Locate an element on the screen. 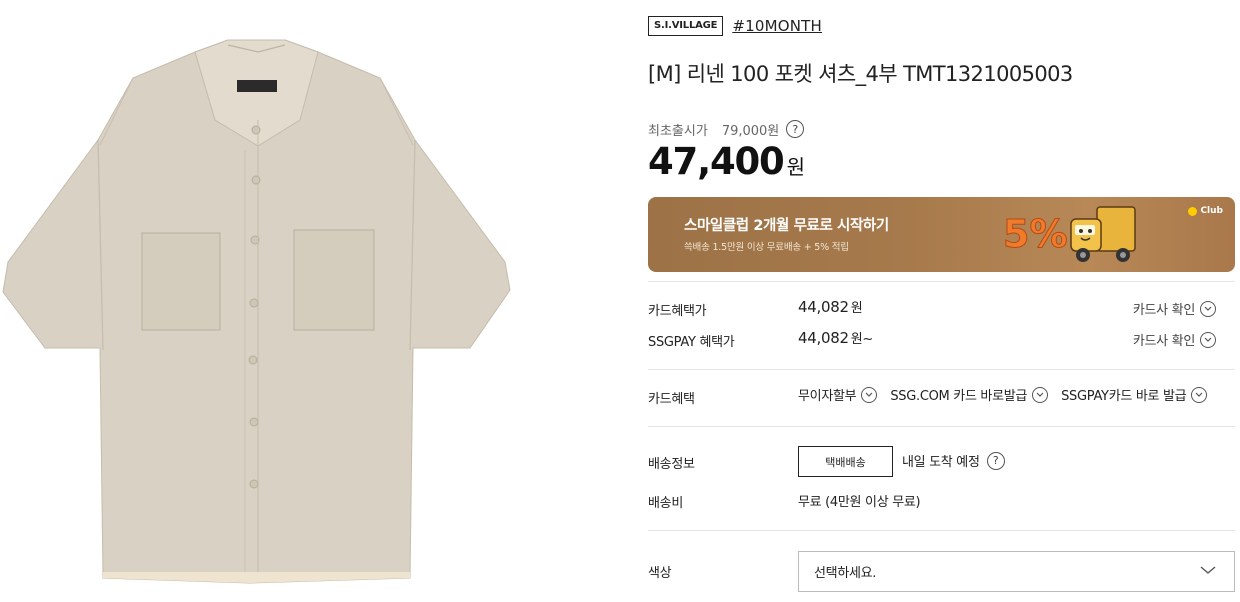  club-badge: Club is located at coordinates (1205, 211).